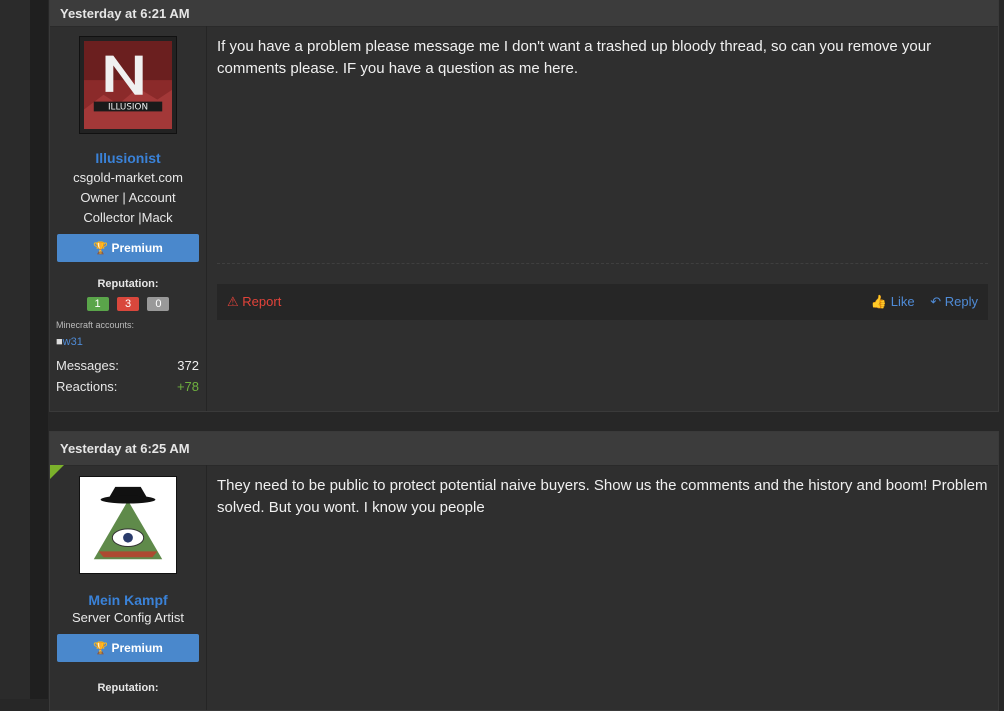 The height and width of the screenshot is (711, 1004). I want to click on reactions-value: +78, so click(187, 386).